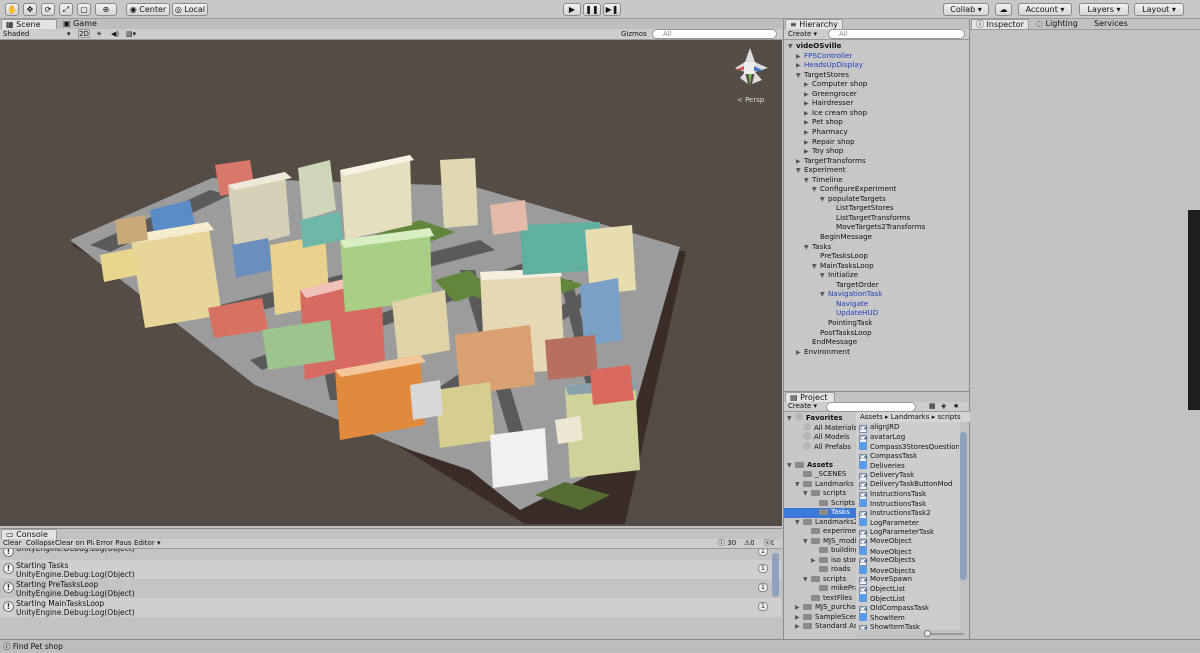 Image resolution: width=1200 pixels, height=653 pixels. Describe the element at coordinates (886, 247) in the screenshot. I see `hierarchy-item: ▼ Tasks` at that location.